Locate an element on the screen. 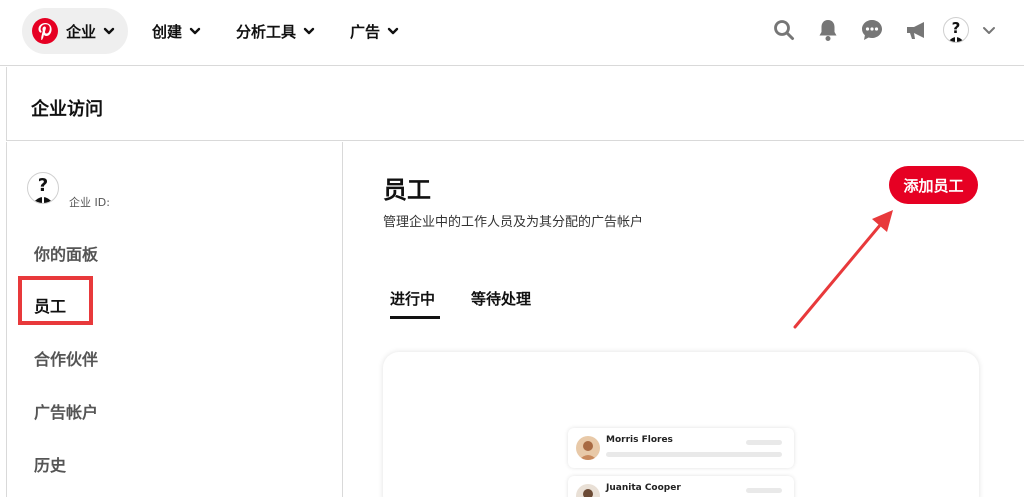 Image resolution: width=1024 pixels, height=497 pixels. annotation-highlight-box is located at coordinates (55, 300).